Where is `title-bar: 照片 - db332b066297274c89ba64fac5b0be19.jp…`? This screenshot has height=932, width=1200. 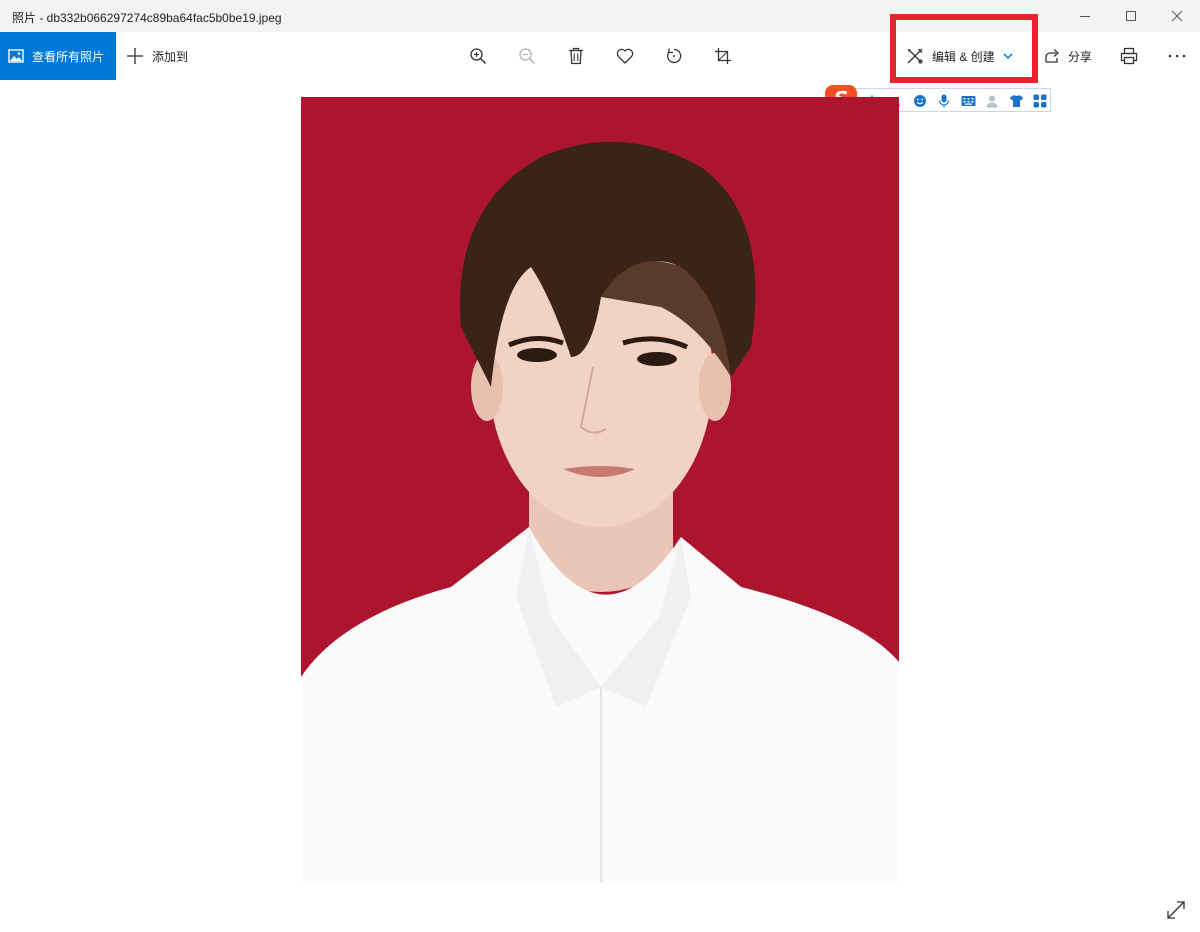 title-bar: 照片 - db332b066297274c89ba64fac5b0be19.jp… is located at coordinates (600, 16).